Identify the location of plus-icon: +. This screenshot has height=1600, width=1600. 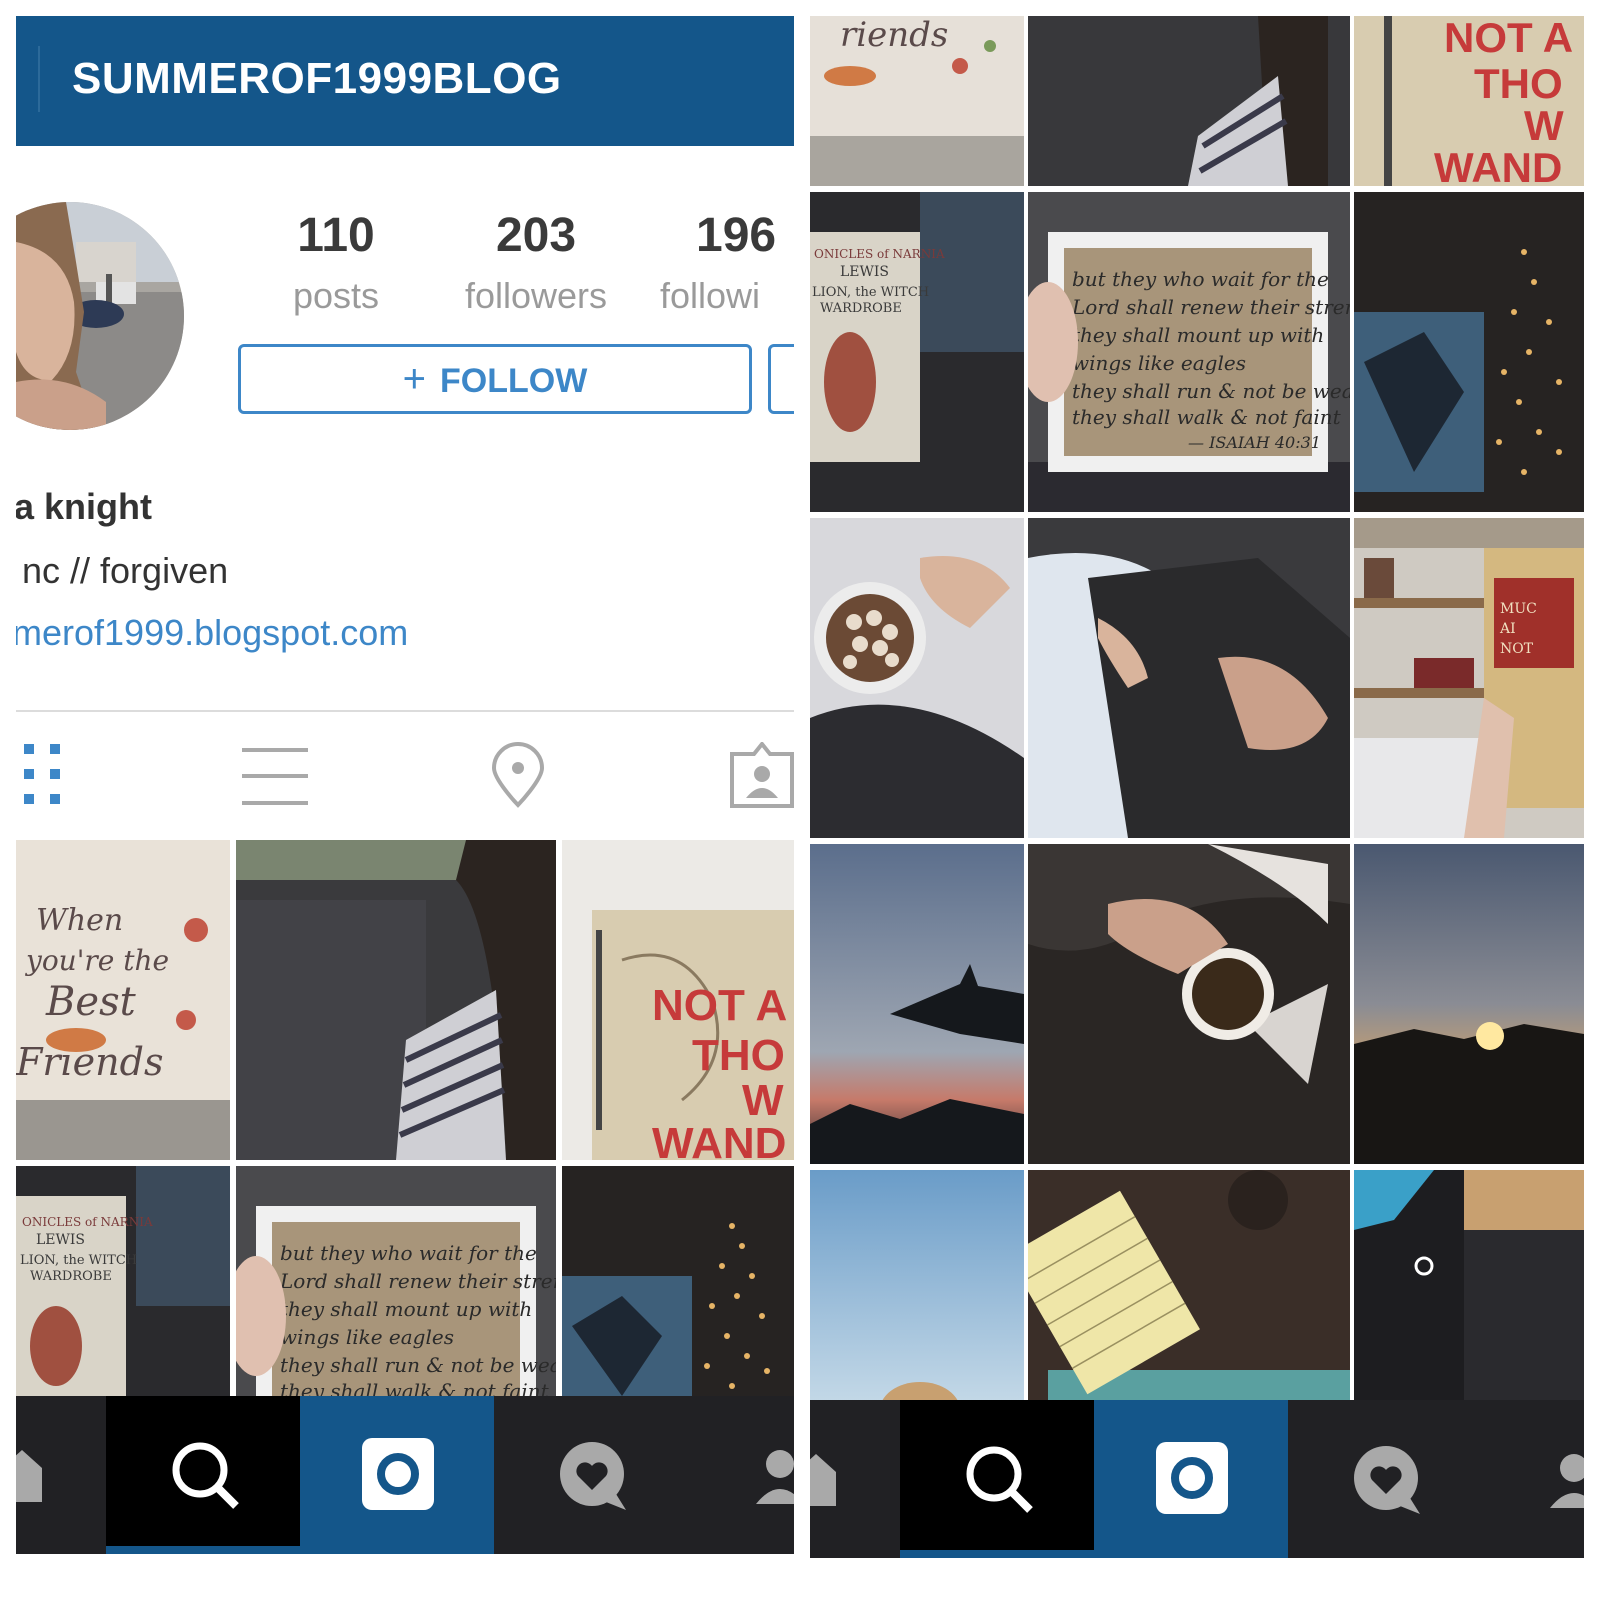
(414, 379).